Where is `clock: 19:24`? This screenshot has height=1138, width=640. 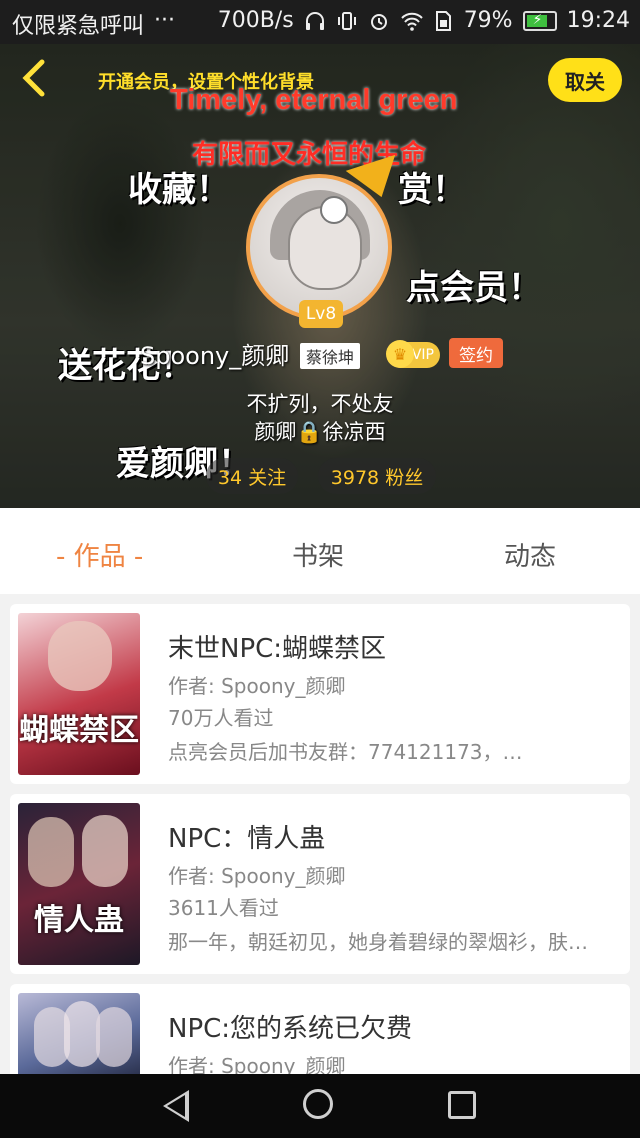
clock: 19:24 is located at coordinates (598, 20).